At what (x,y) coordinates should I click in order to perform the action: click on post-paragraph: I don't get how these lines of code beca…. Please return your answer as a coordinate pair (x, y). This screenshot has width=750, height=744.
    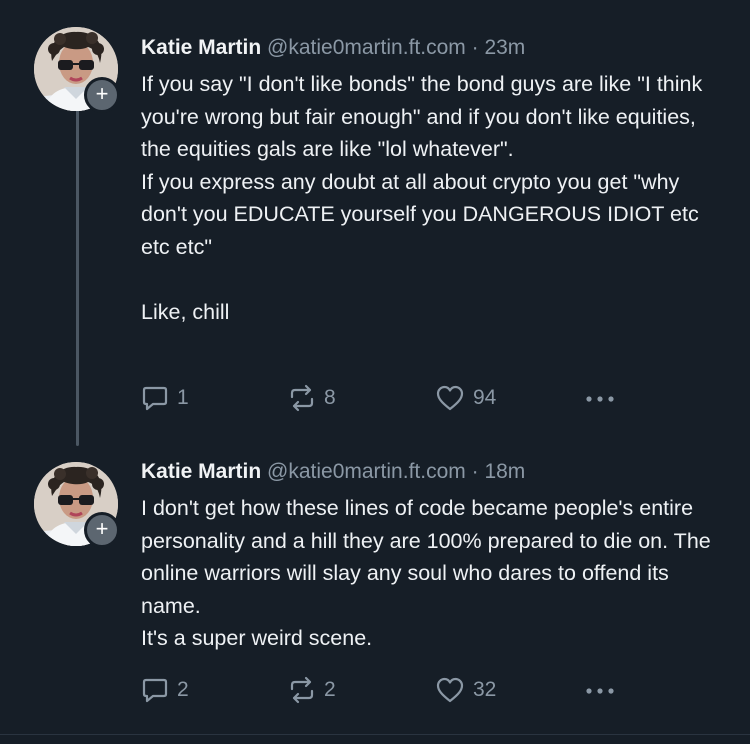
    Looking at the image, I should click on (426, 557).